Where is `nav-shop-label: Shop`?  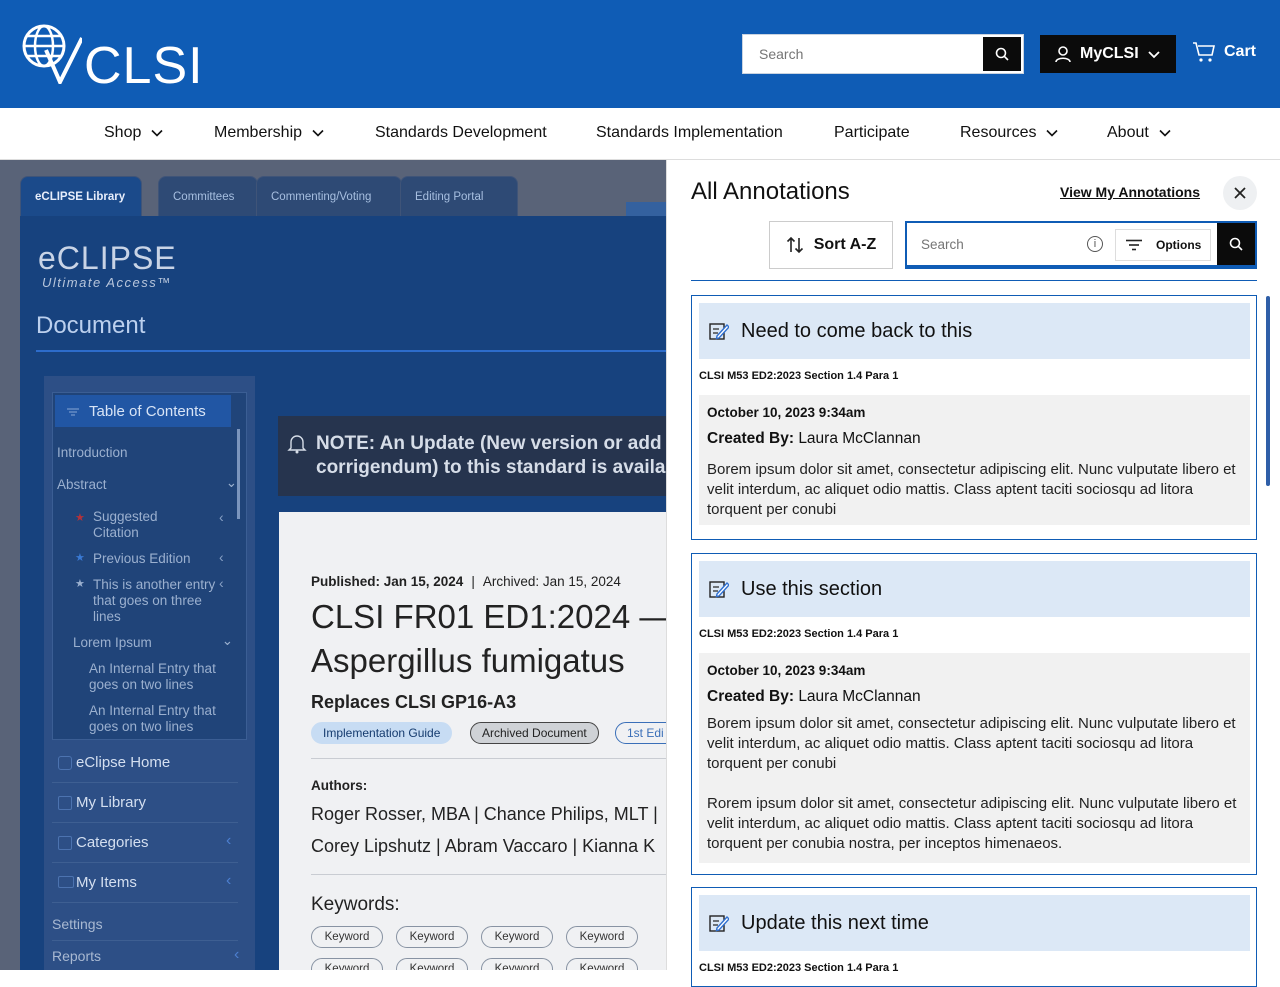
nav-shop-label: Shop is located at coordinates (123, 132).